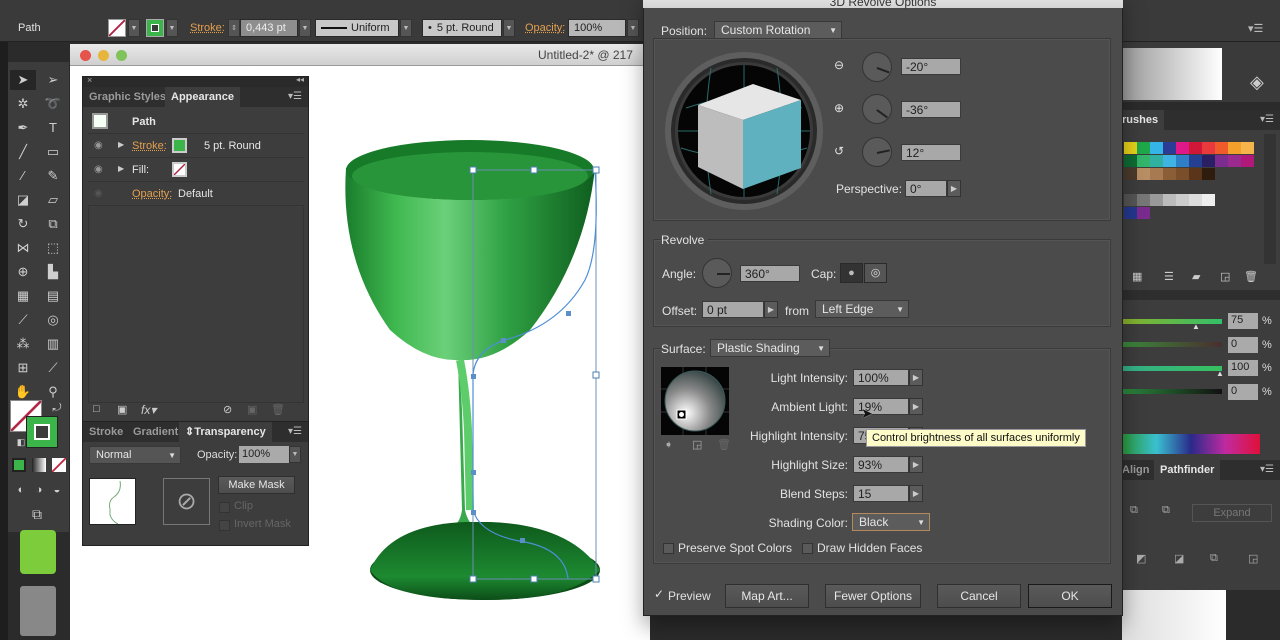 The image size is (1280, 640). Describe the element at coordinates (926, 188) in the screenshot. I see `perspective-field: 0°` at that location.